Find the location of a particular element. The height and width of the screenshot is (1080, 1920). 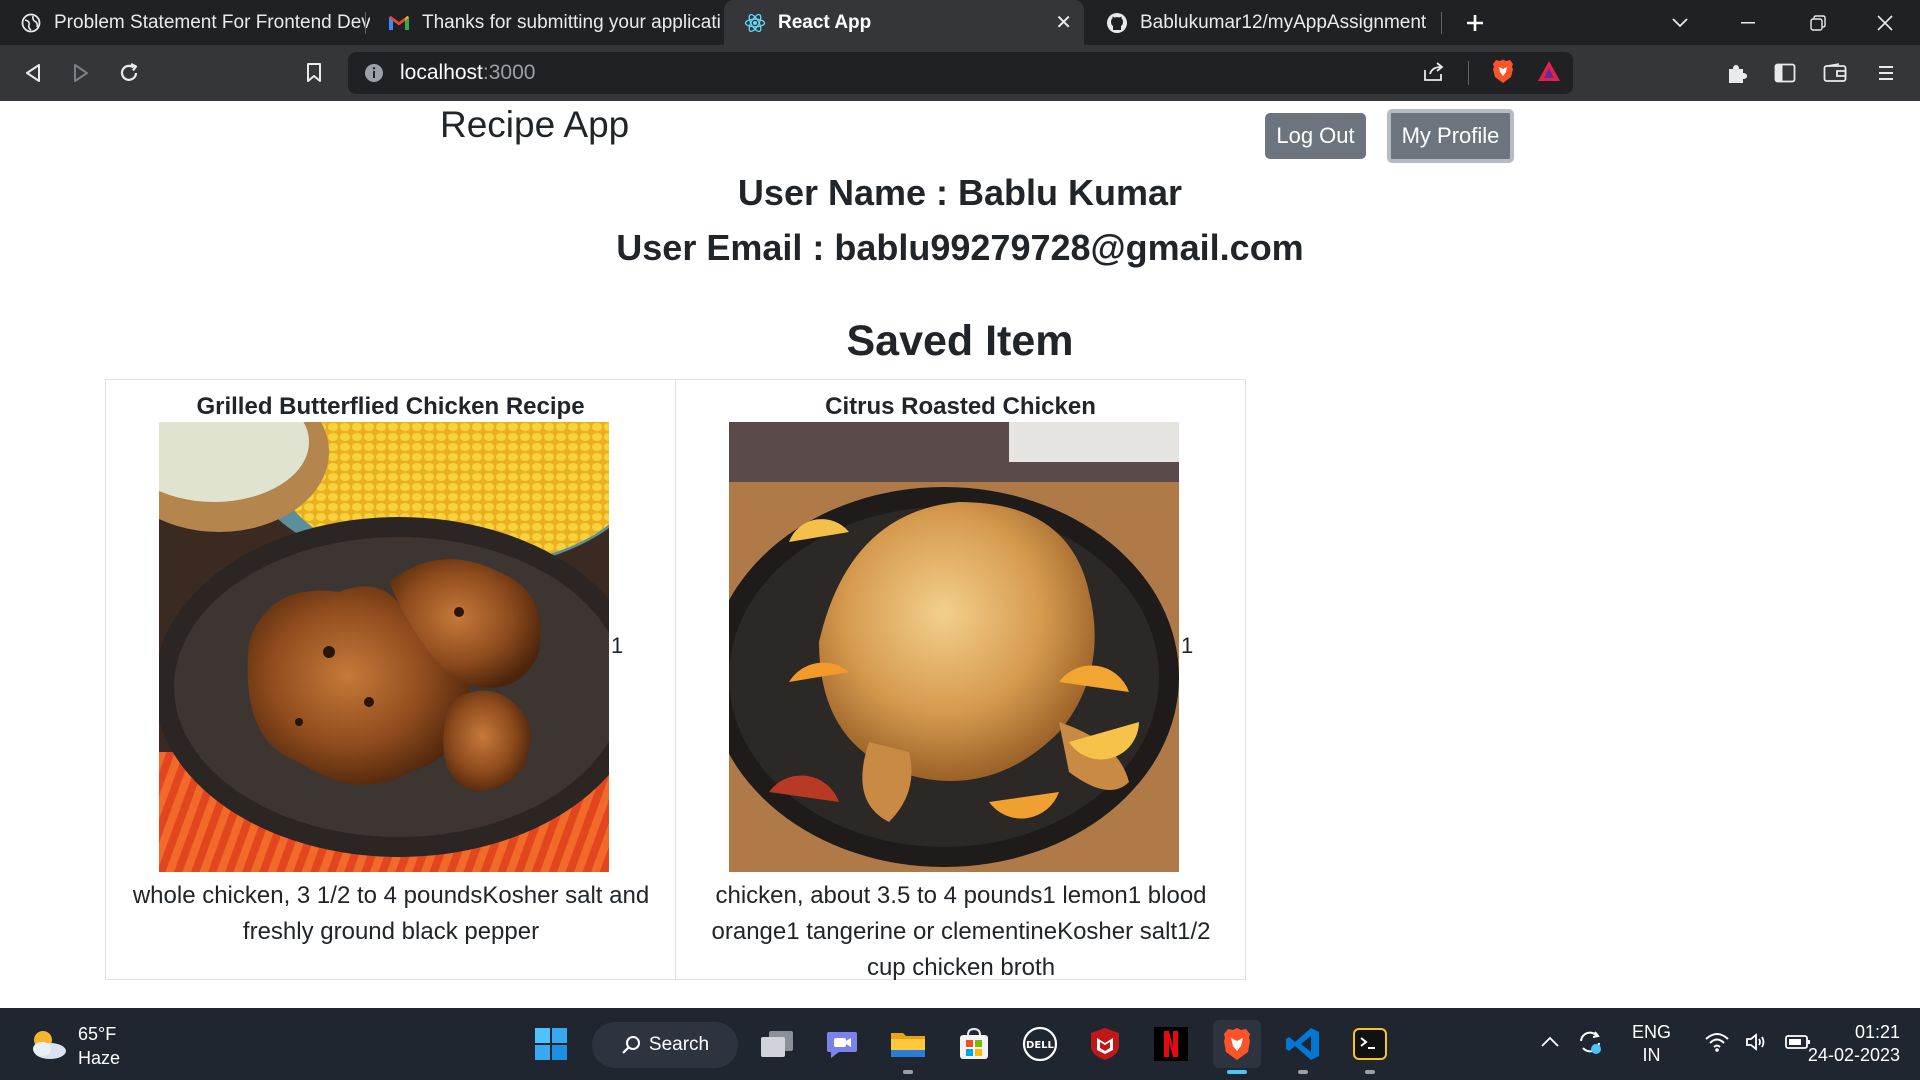

tab-github: Bablukumar12/myAppAssignment is located at coordinates (1264, 22).